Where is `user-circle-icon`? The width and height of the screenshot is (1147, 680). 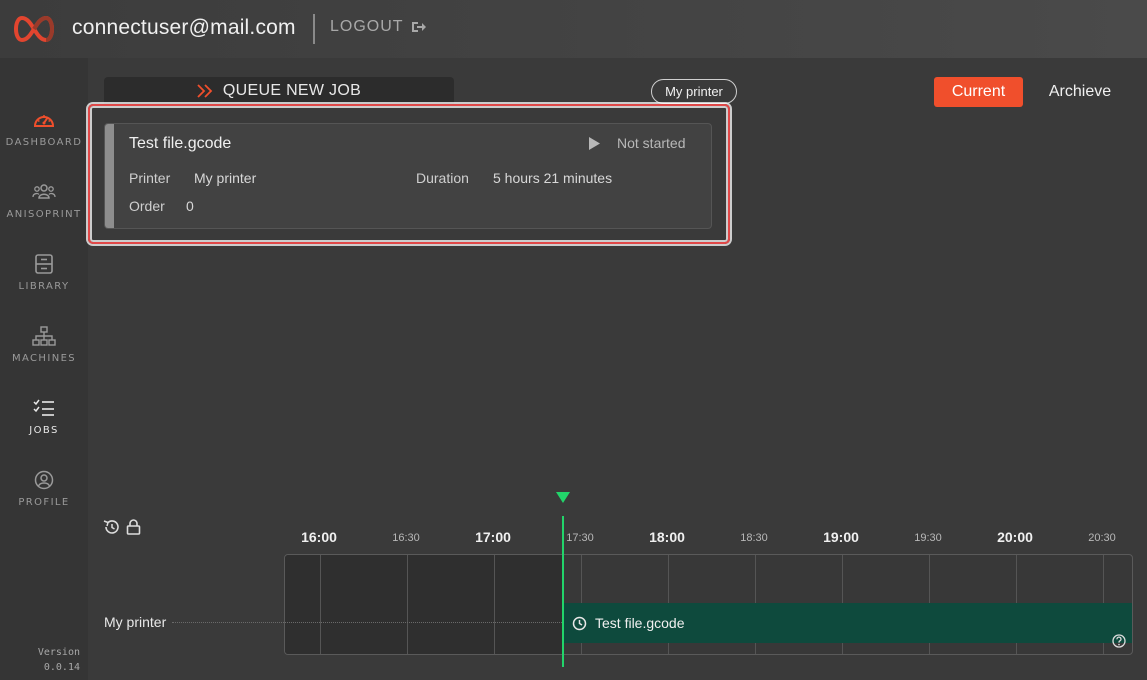 user-circle-icon is located at coordinates (44, 480).